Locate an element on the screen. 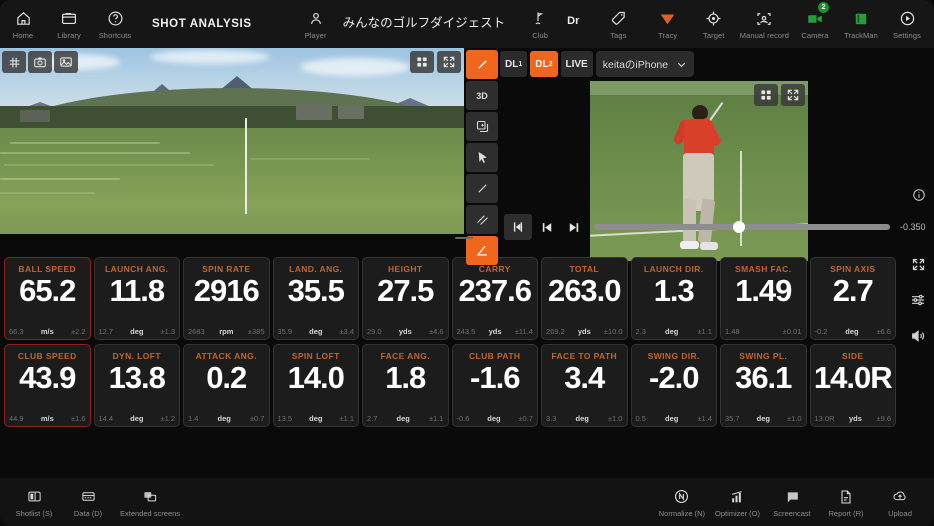 The width and height of the screenshot is (934, 526). nav-item-manual-record: Manual record is located at coordinates (764, 24).